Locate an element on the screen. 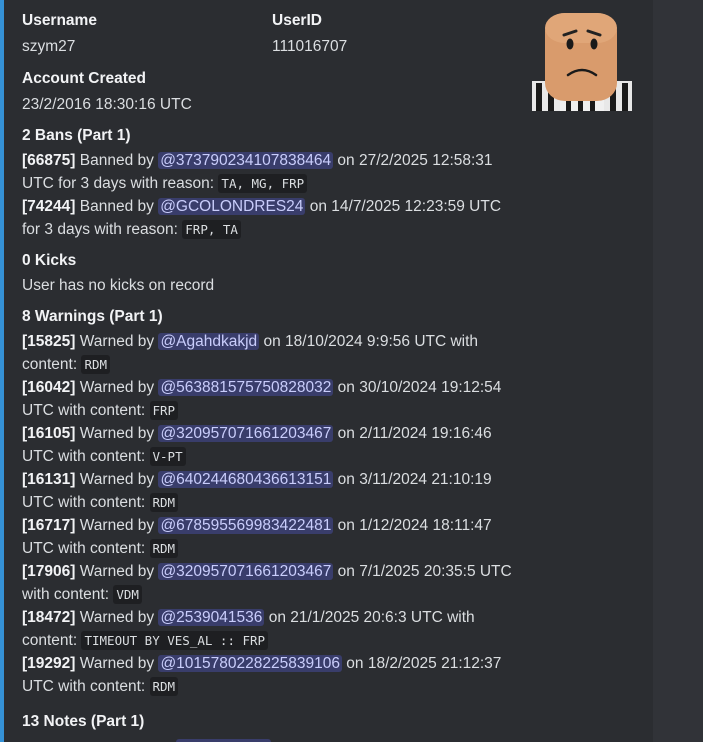 The image size is (703, 742). warning-id: [19292] is located at coordinates (49, 663).